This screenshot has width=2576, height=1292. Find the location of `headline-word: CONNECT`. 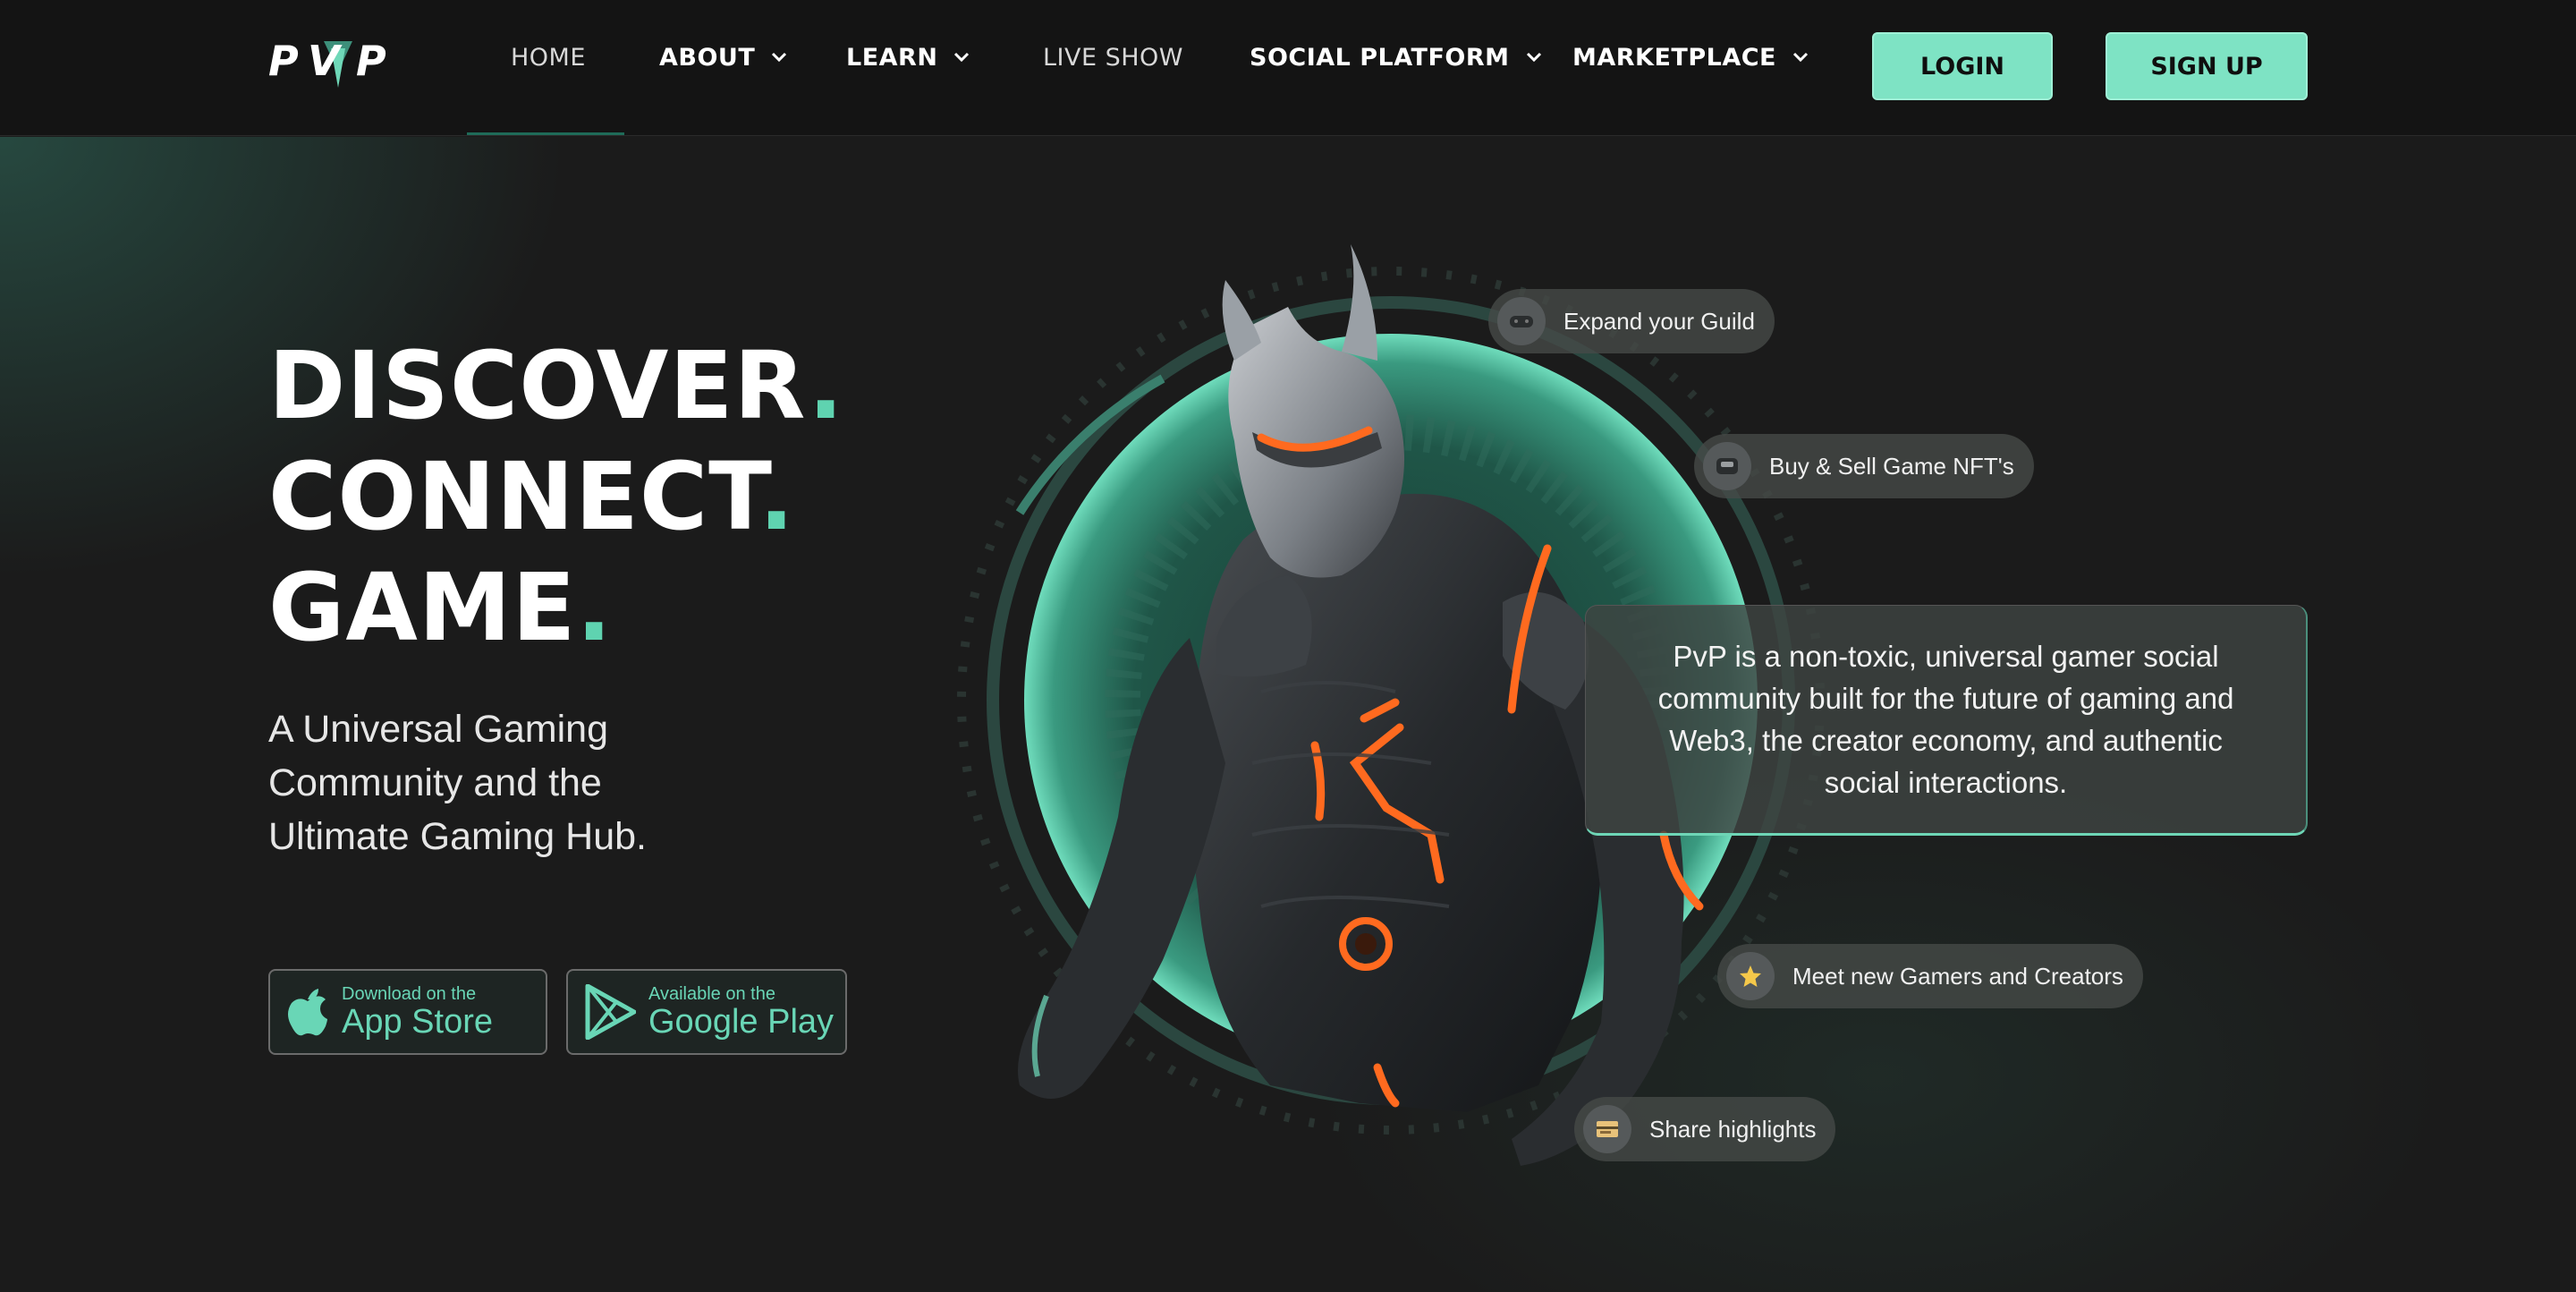

headline-word: CONNECT is located at coordinates (513, 496).